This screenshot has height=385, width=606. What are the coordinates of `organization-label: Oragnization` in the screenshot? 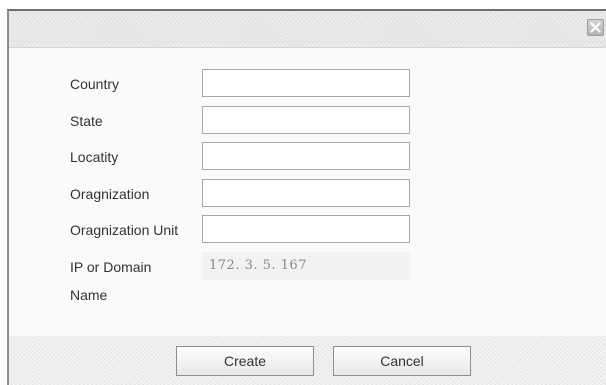 It's located at (110, 194).